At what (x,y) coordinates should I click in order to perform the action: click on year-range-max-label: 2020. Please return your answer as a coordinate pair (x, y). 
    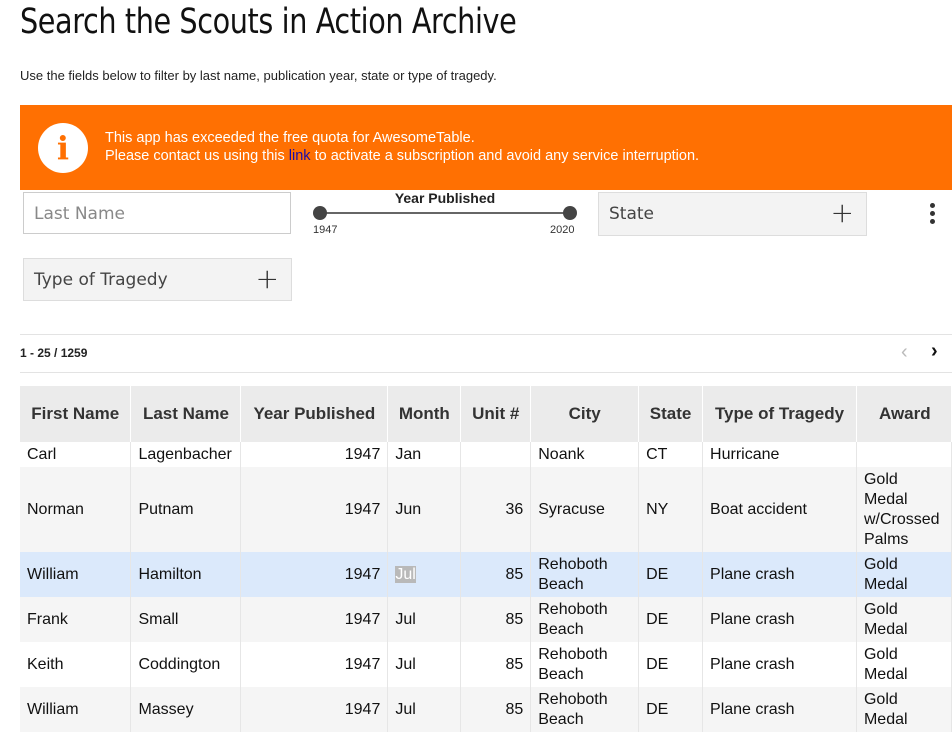
    Looking at the image, I should click on (562, 230).